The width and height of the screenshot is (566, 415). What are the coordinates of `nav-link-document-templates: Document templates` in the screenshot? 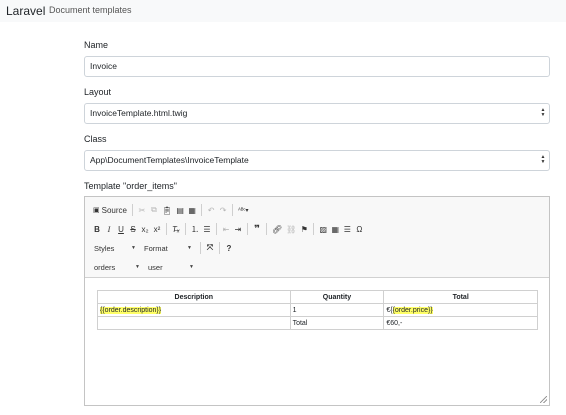 It's located at (90, 10).